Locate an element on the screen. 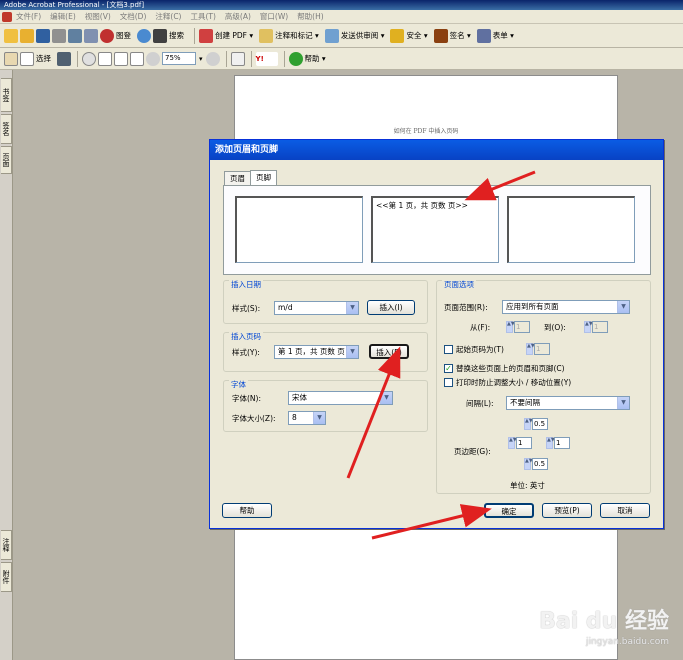 This screenshot has height=660, width=683. text-cursor-icon is located at coordinates (27, 58).